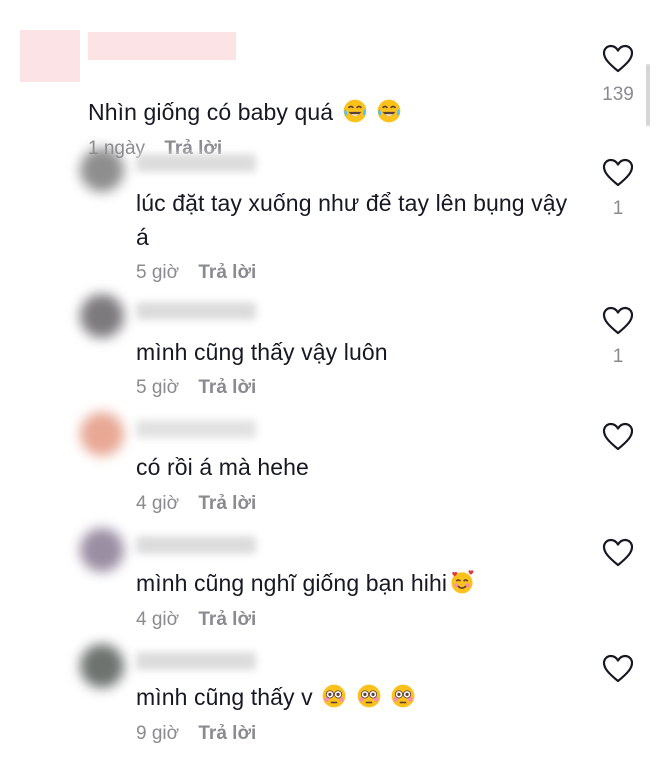  Describe the element at coordinates (618, 94) in the screenshot. I see `like-count: 139` at that location.